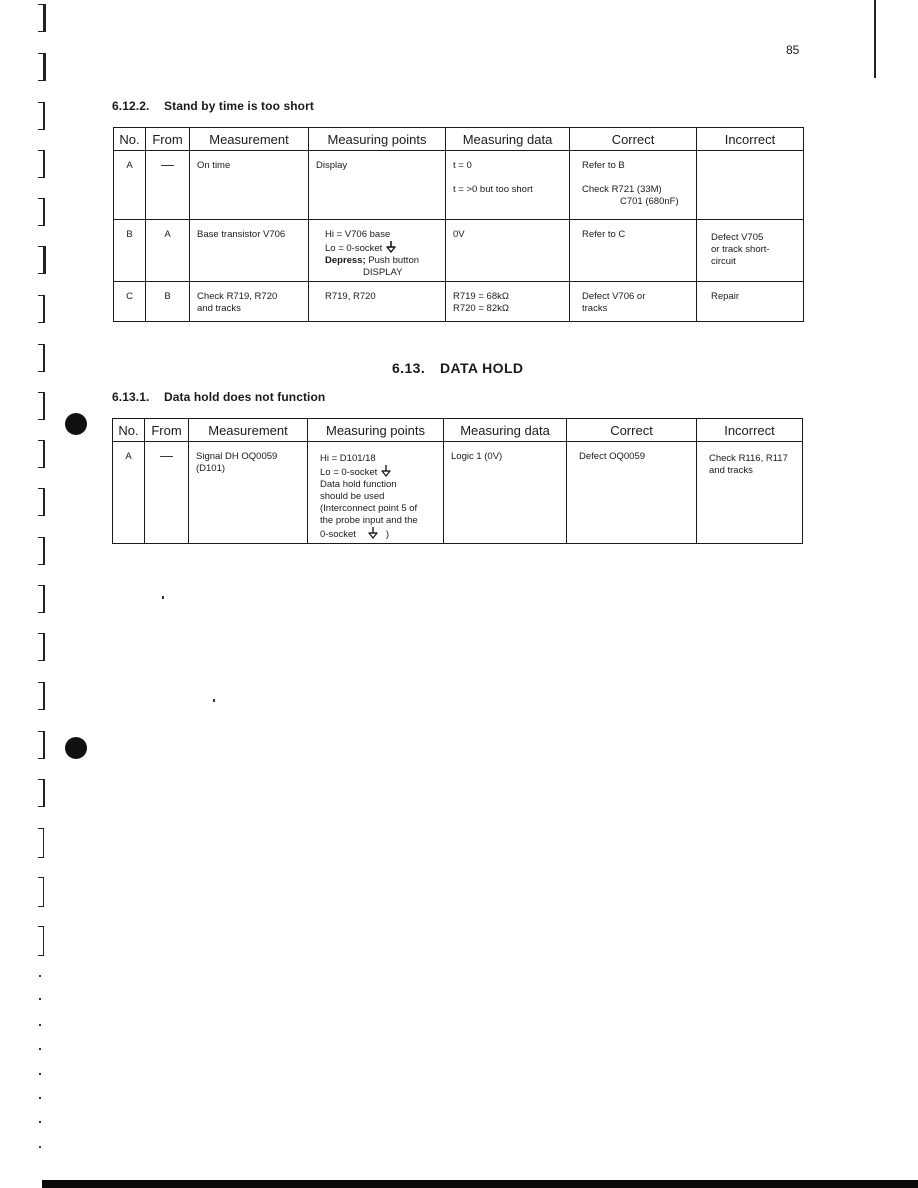 This screenshot has width=918, height=1188. Describe the element at coordinates (737, 237) in the screenshot. I see `text-line: Defect V705` at that location.